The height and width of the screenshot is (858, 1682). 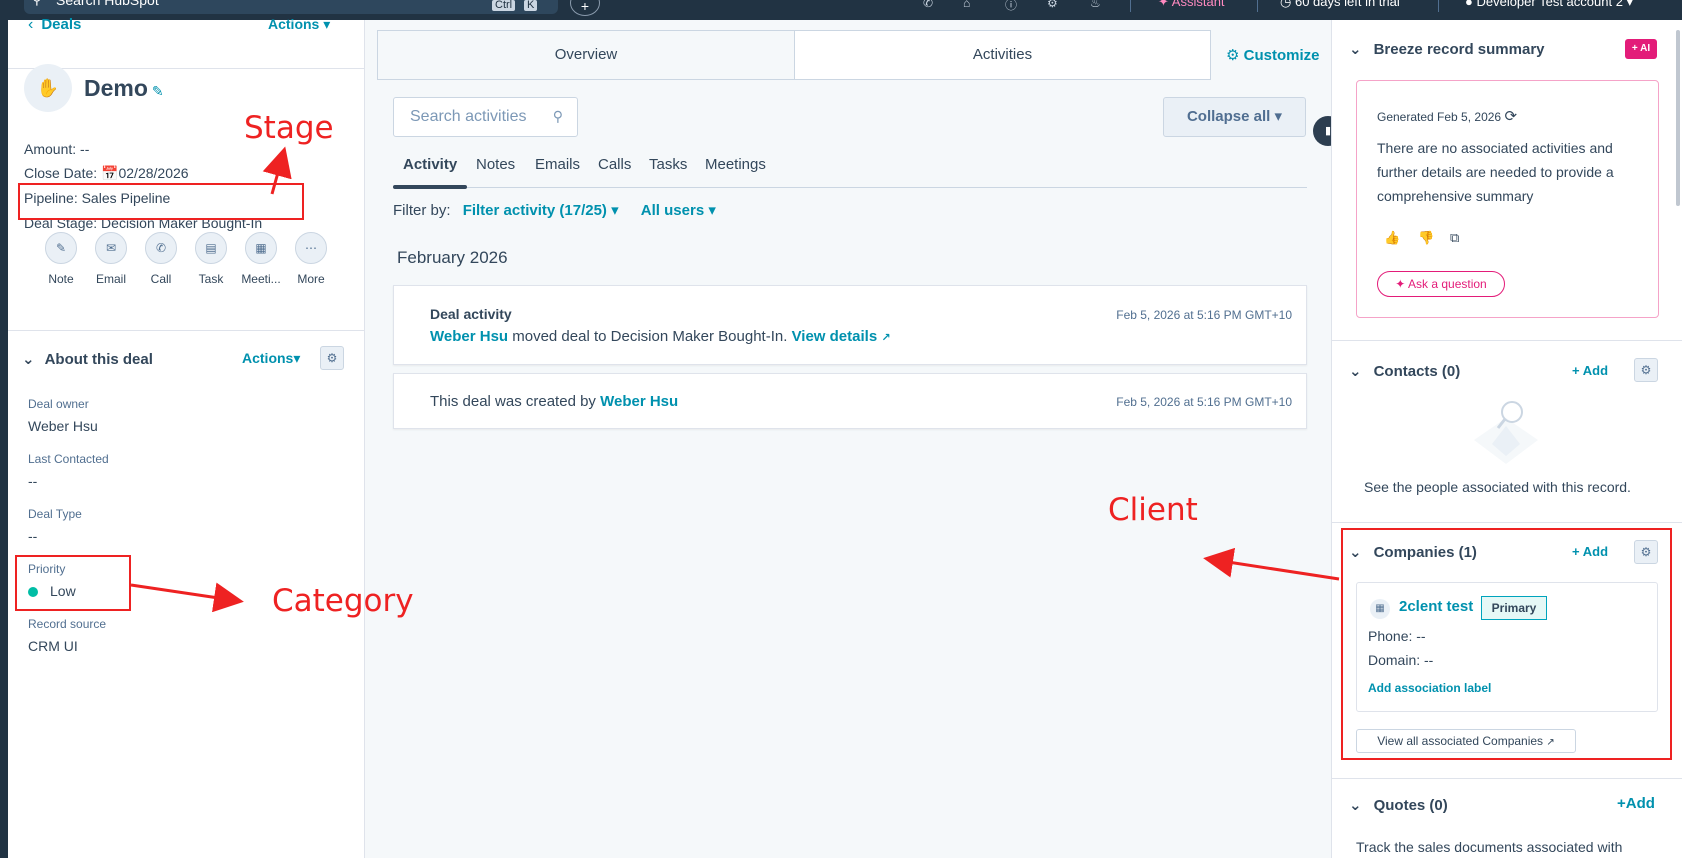 What do you see at coordinates (110, 279) in the screenshot?
I see `quick-action-label: Email` at bounding box center [110, 279].